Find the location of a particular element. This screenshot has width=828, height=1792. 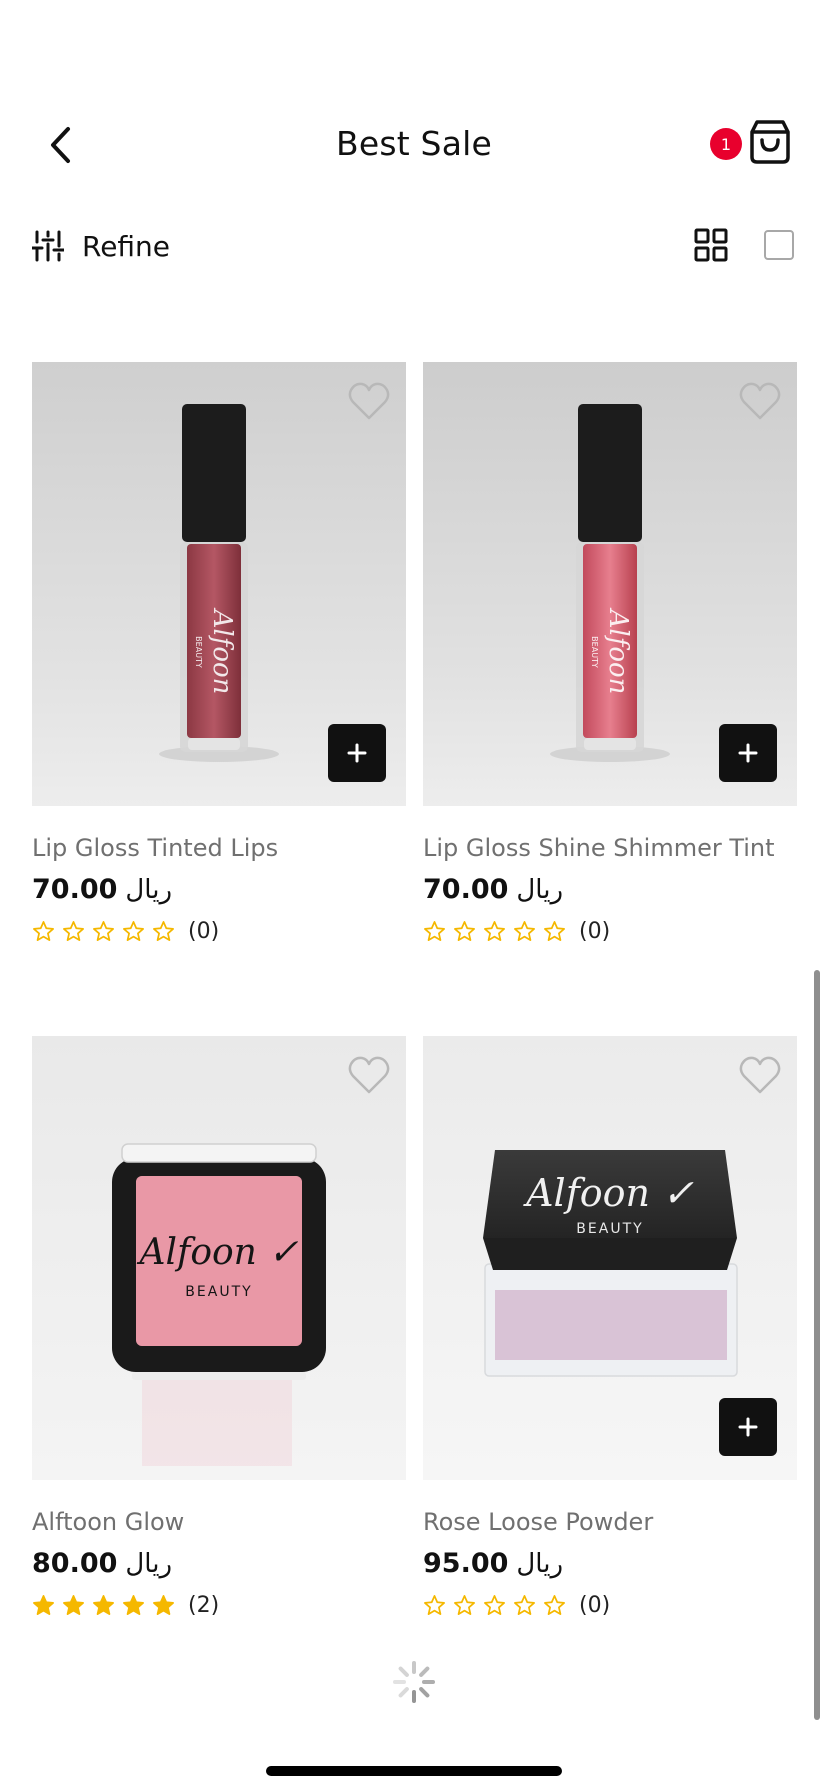

price-value: 95.00 is located at coordinates (466, 1563).